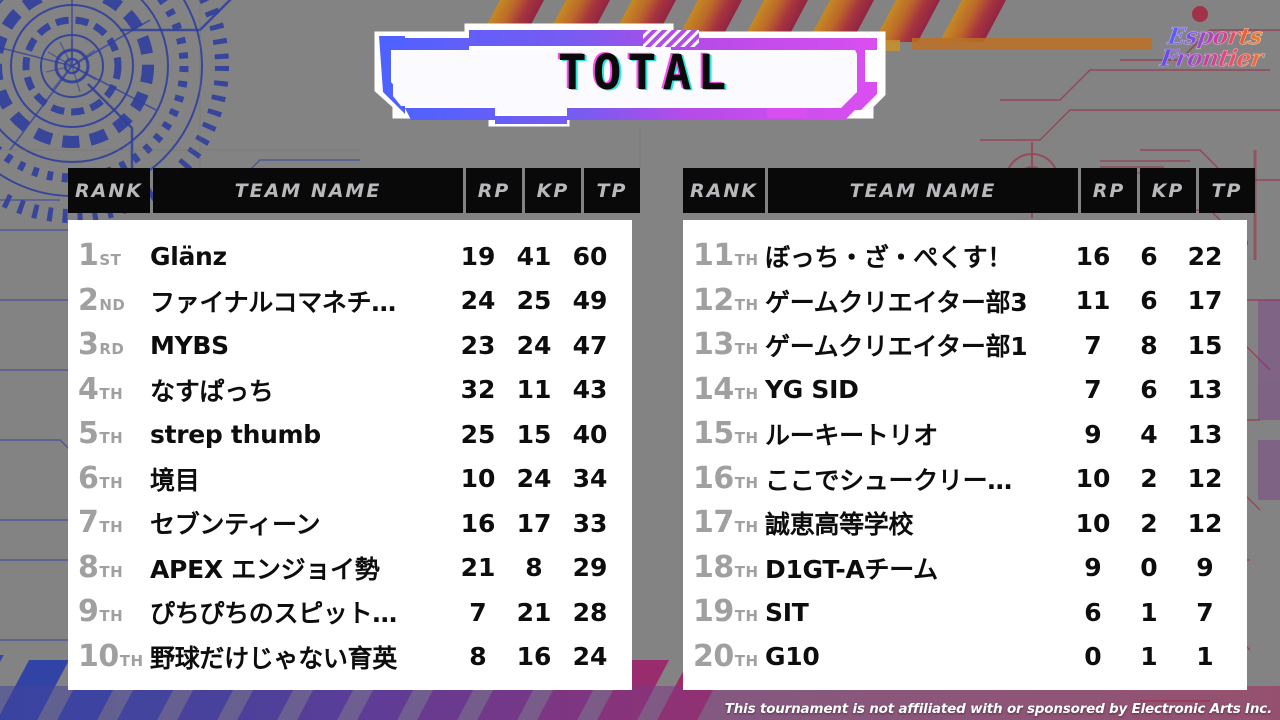 The width and height of the screenshot is (1280, 720). I want to click on table-row: 6 TH 境目 10 24 34, so click(350, 479).